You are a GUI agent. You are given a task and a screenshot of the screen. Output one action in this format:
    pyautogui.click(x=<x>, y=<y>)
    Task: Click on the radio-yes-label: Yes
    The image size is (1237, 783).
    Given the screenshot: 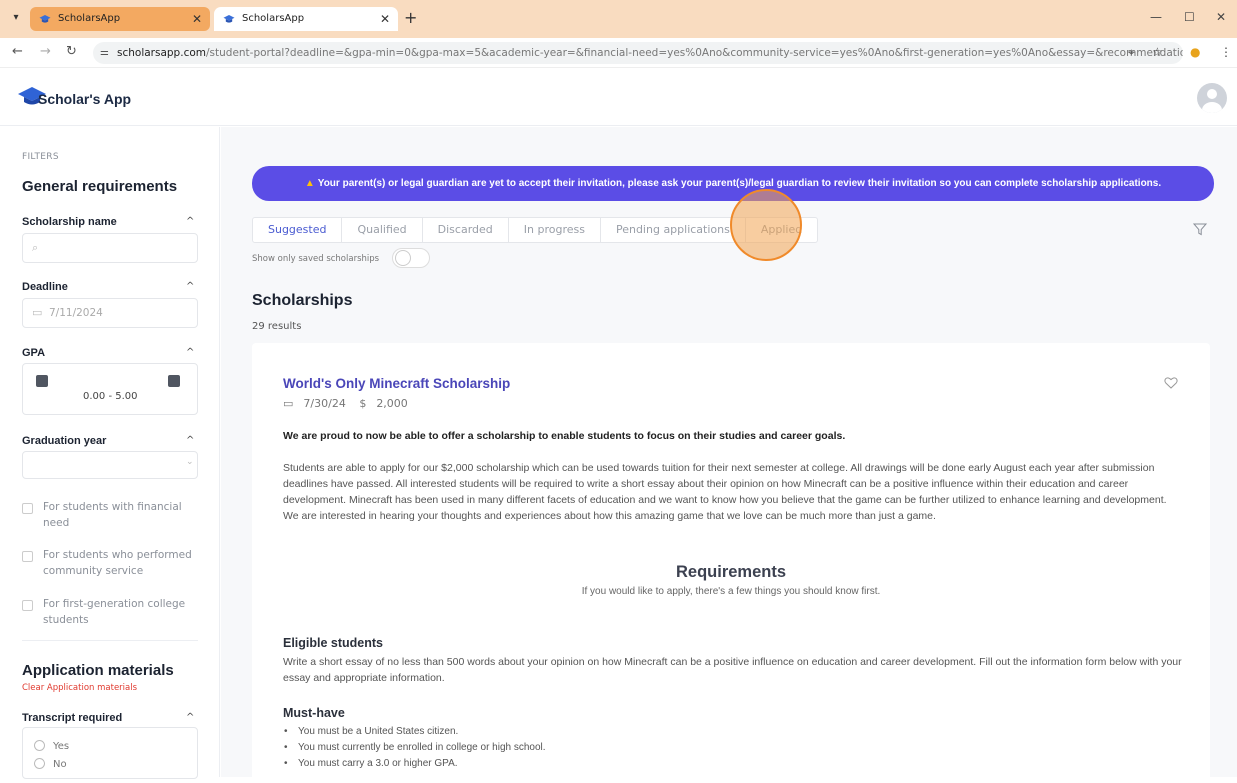 What is the action you would take?
    pyautogui.click(x=61, y=746)
    